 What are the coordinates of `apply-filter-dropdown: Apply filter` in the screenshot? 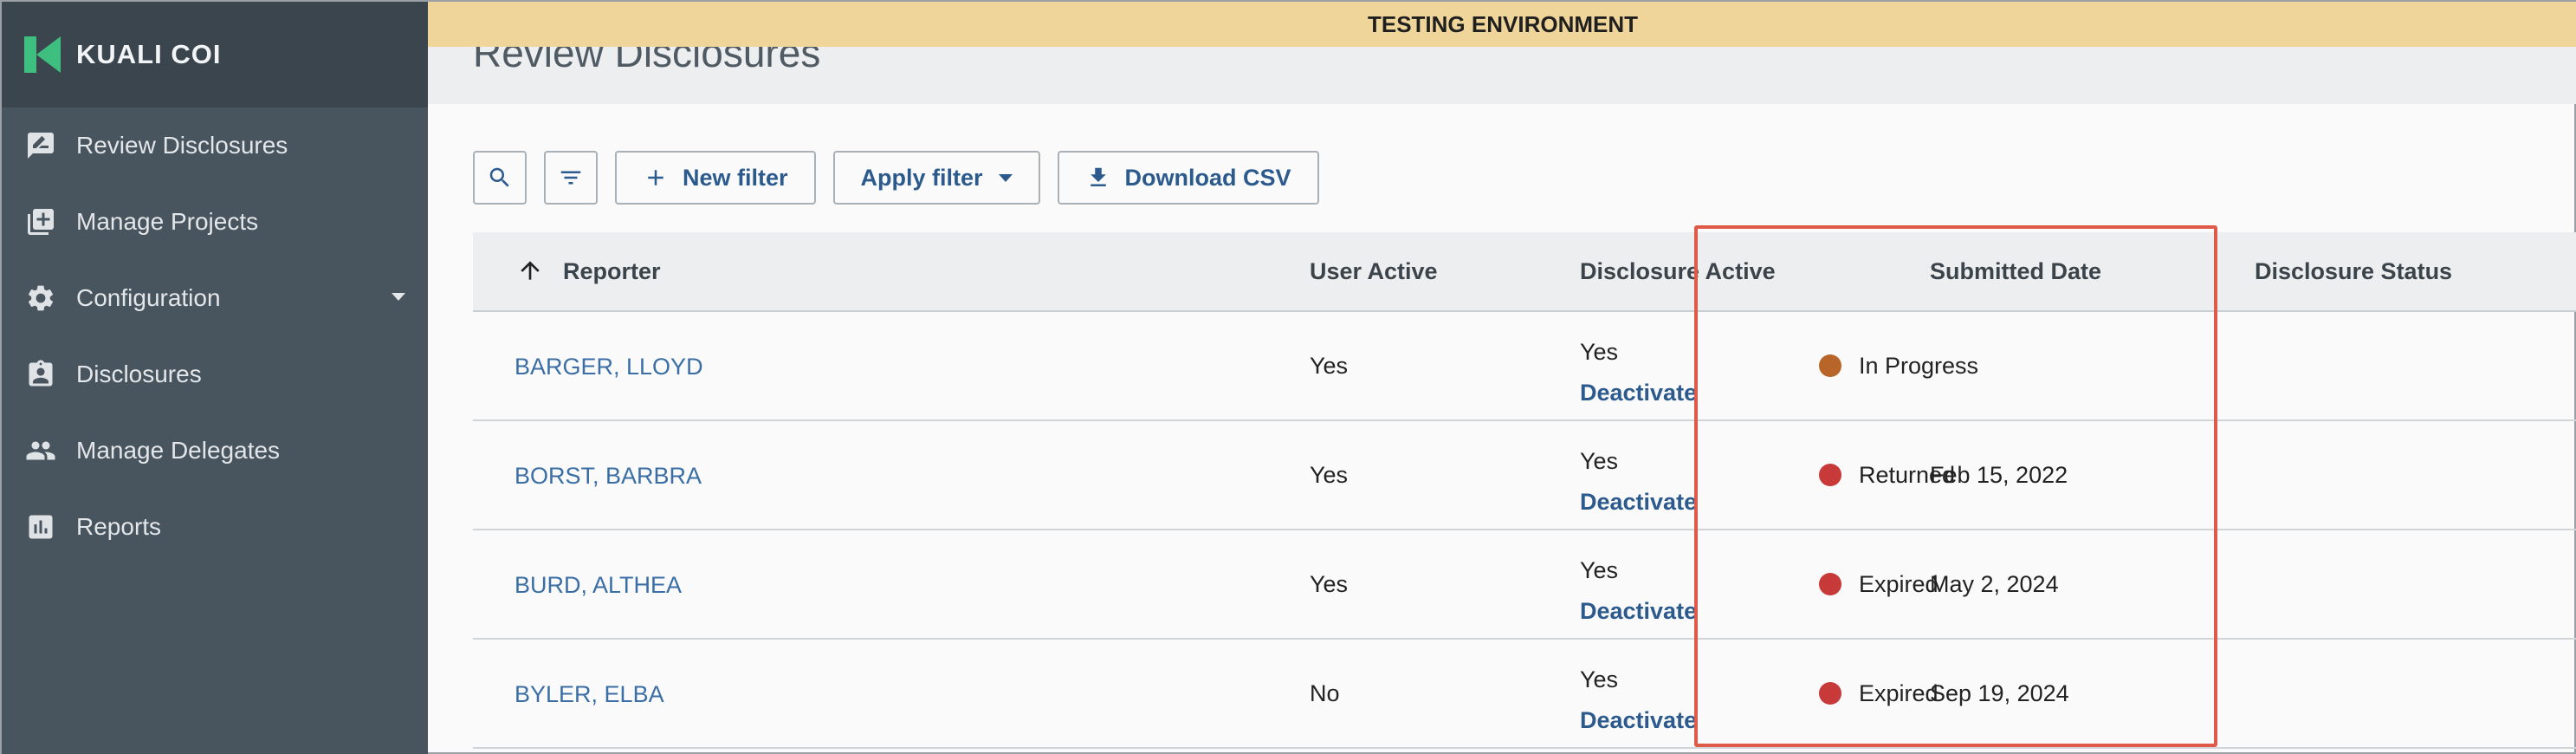 It's located at (936, 178).